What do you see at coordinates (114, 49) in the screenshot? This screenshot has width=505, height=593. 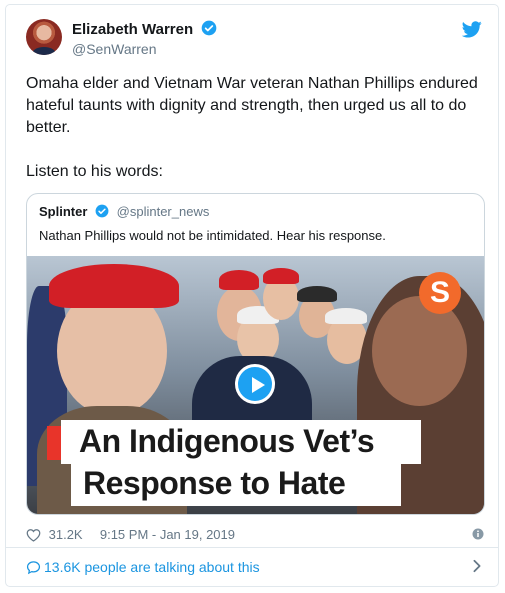 I see `author-handle: @SenWarren` at bounding box center [114, 49].